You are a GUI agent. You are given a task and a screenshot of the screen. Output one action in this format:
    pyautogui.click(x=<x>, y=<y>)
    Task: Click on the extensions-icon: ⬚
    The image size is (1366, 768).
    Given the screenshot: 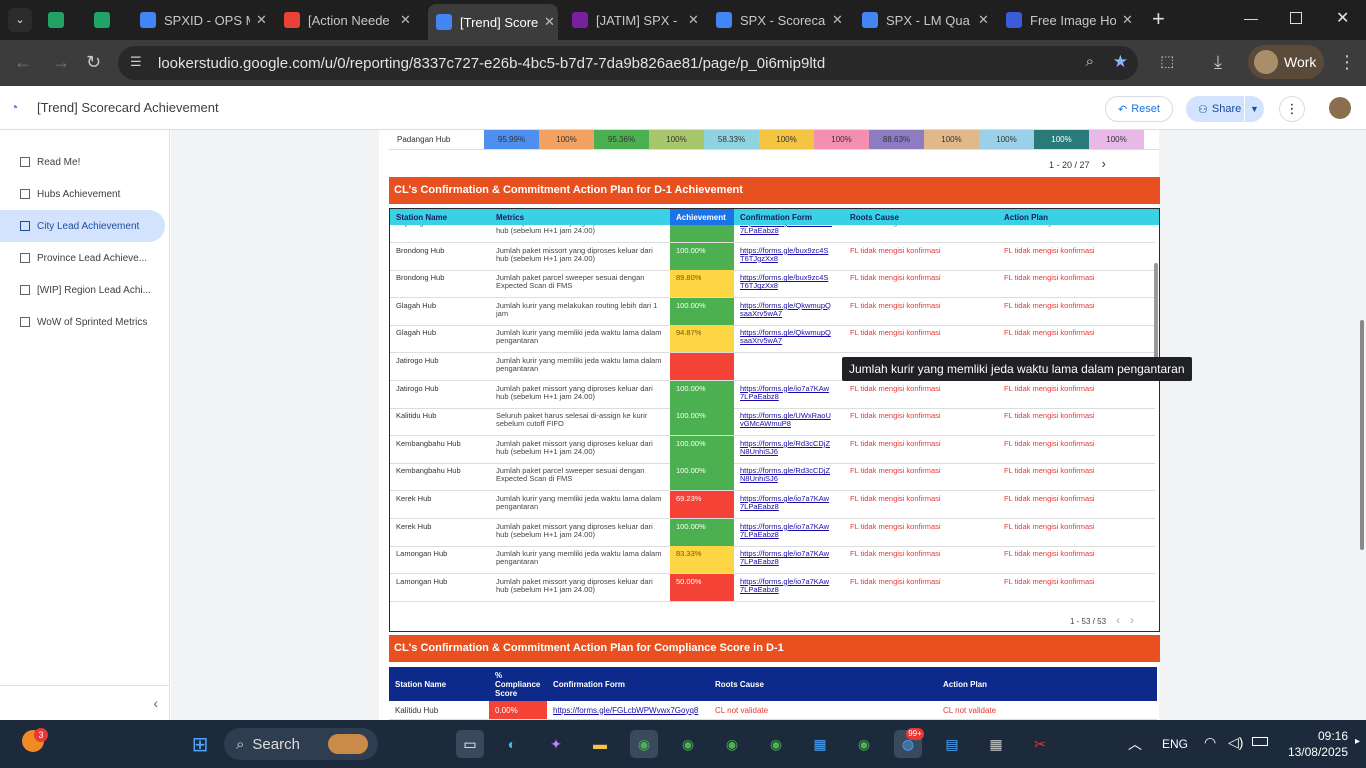 What is the action you would take?
    pyautogui.click(x=1167, y=61)
    